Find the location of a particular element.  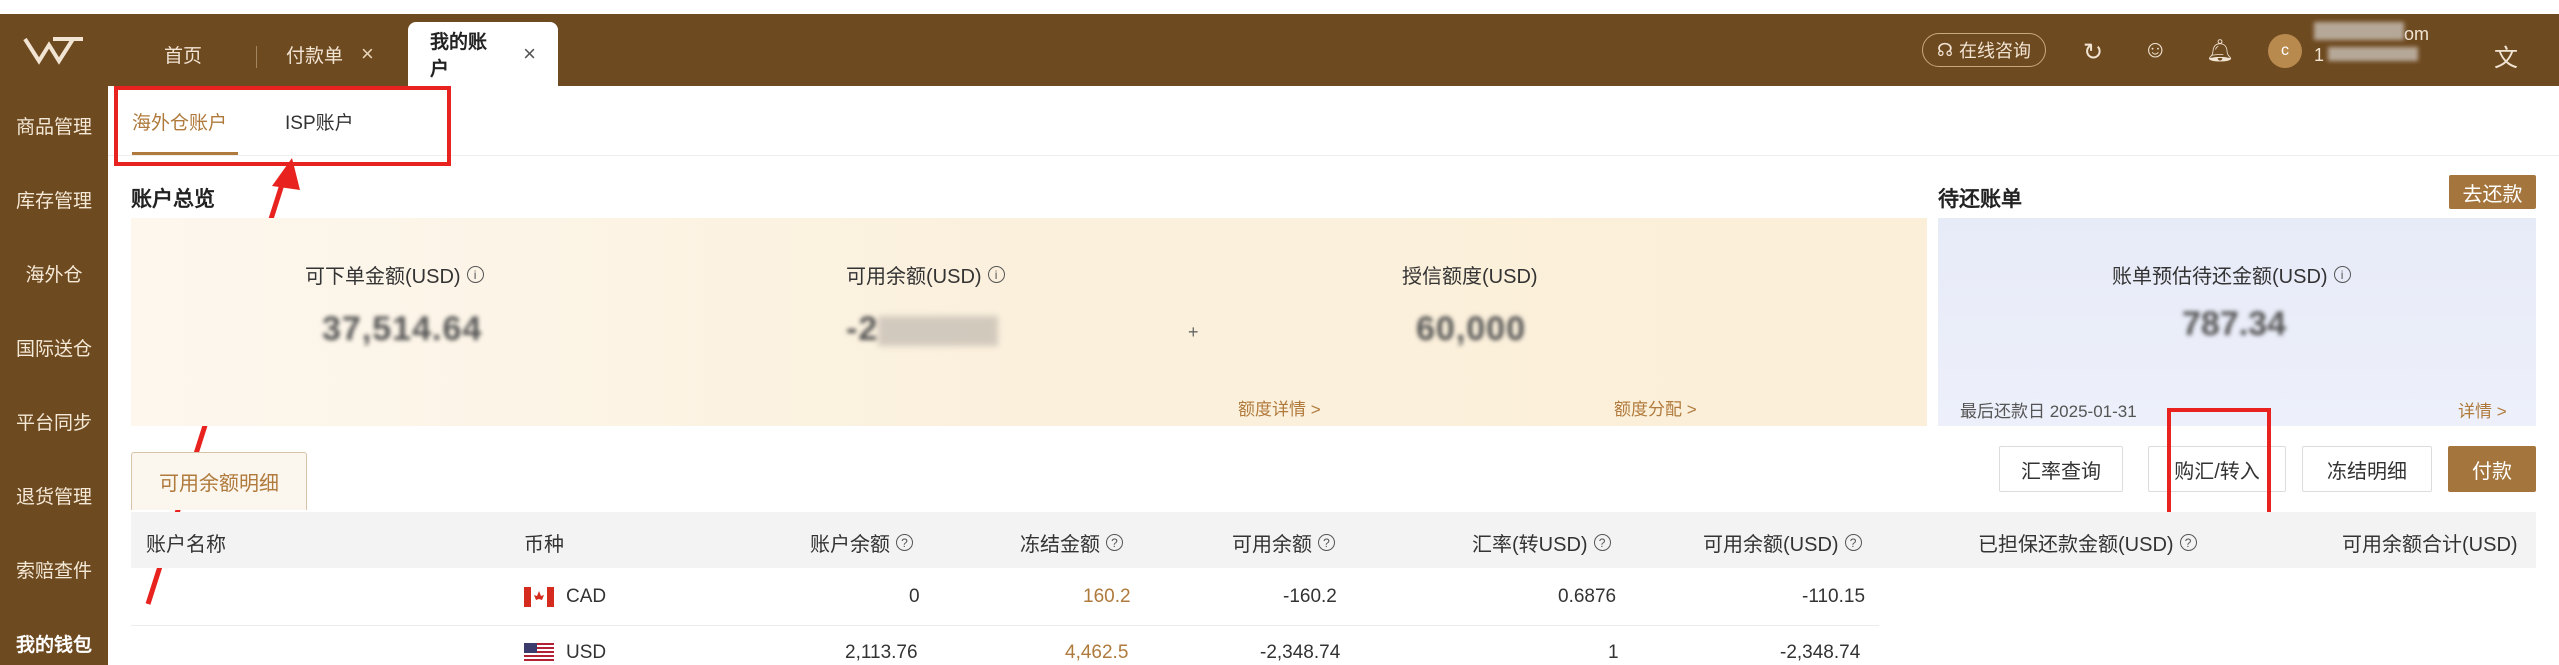

canada-flag-icon is located at coordinates (539, 597).